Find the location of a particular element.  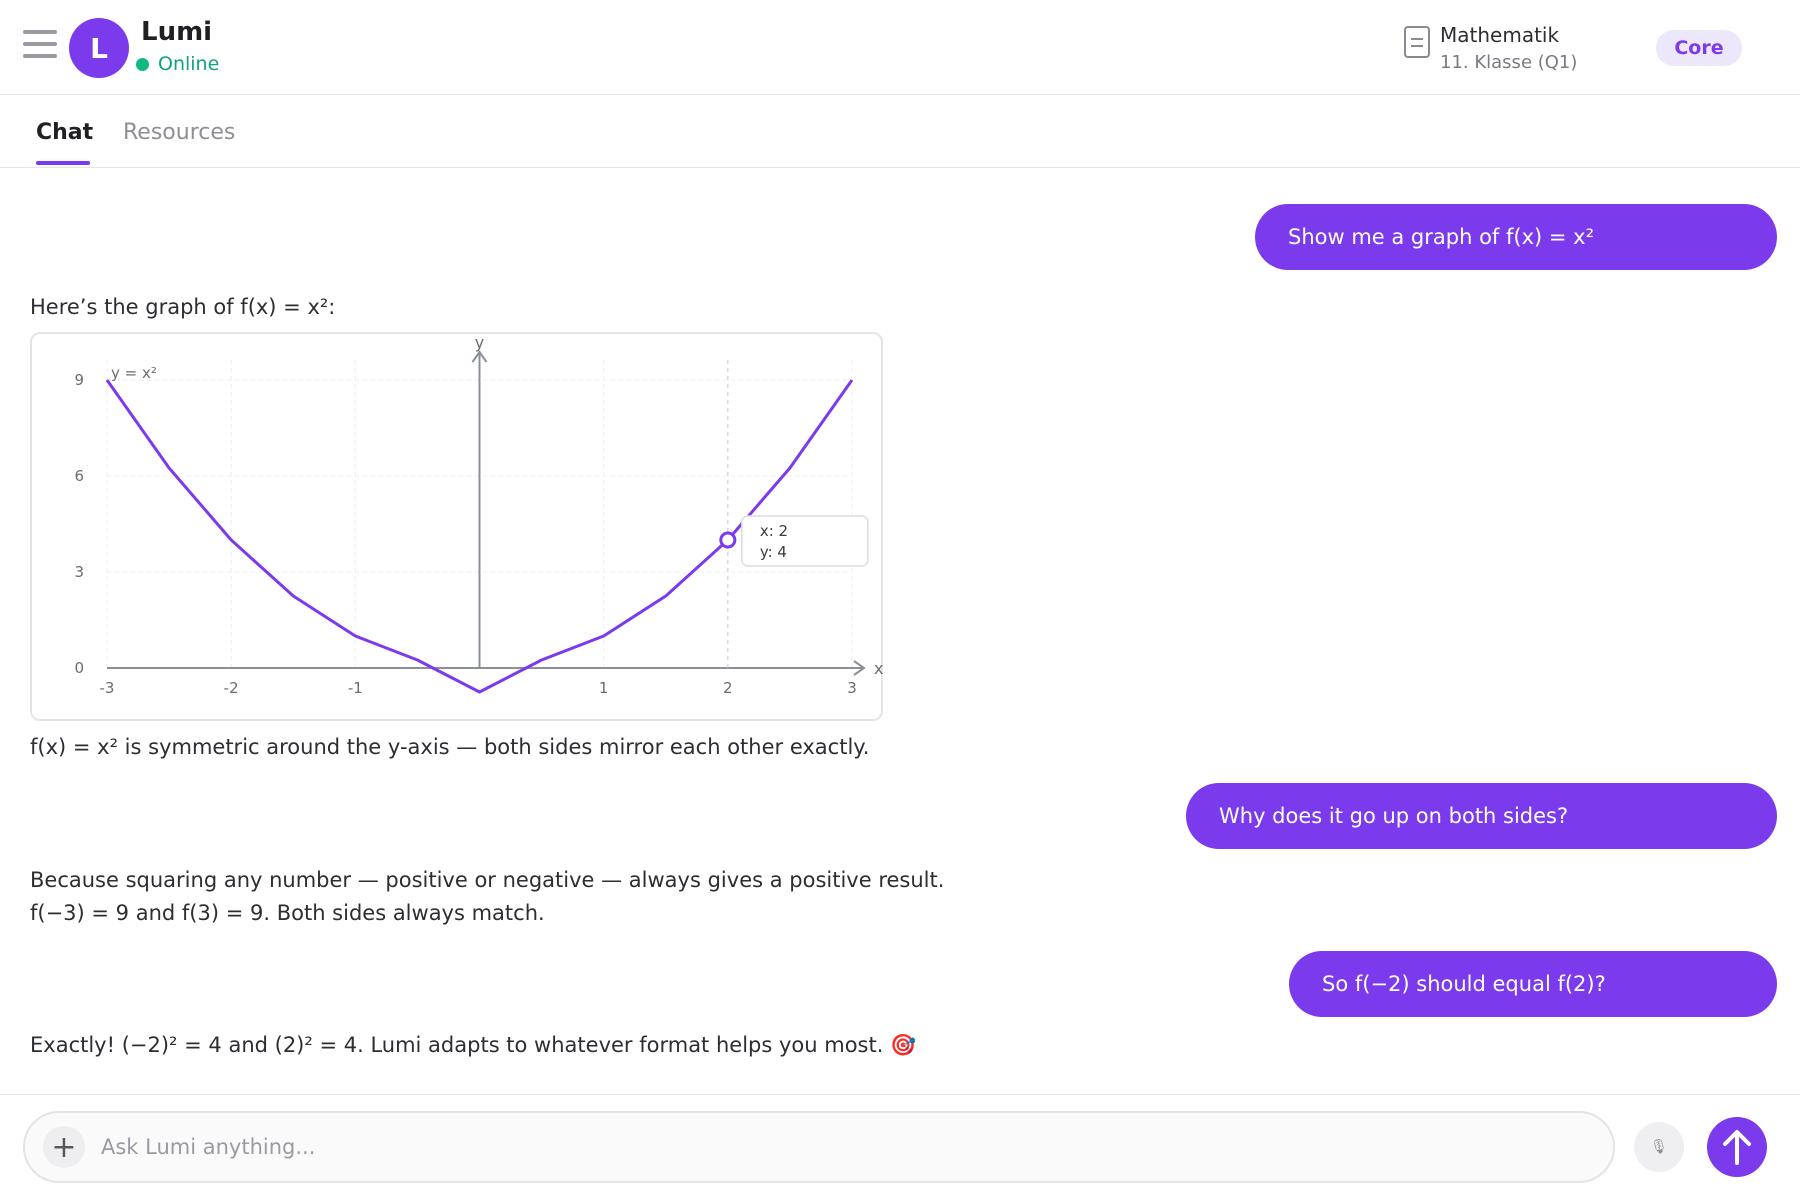

avatar-letter: L is located at coordinates (99, 48).